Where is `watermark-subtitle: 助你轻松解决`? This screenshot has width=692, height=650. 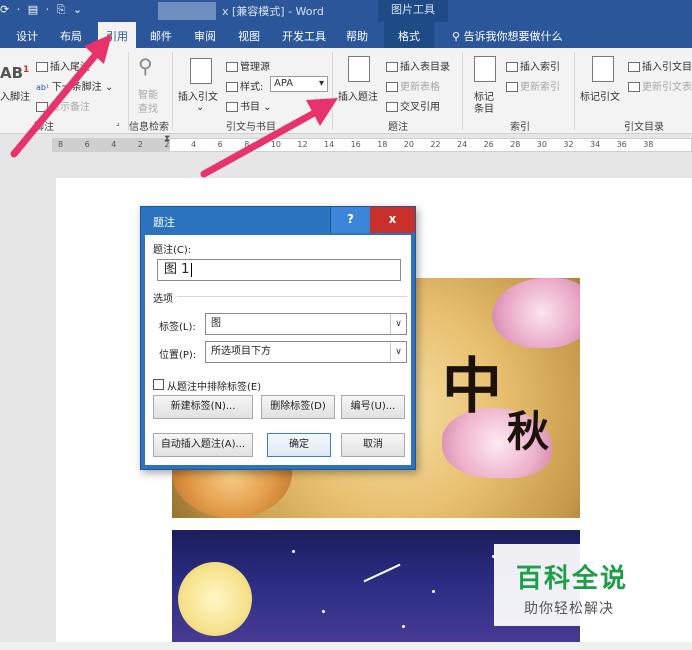
watermark-subtitle: 助你轻松解决 is located at coordinates (569, 609).